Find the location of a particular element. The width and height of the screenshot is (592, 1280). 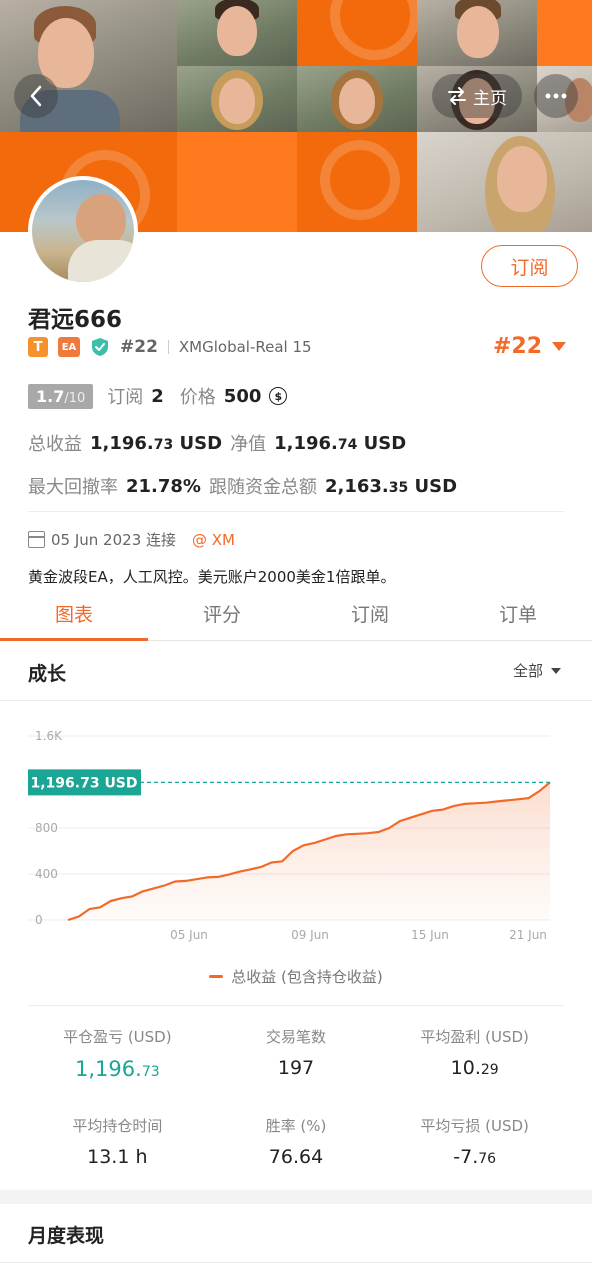

subs-value: 2 is located at coordinates (157, 396).